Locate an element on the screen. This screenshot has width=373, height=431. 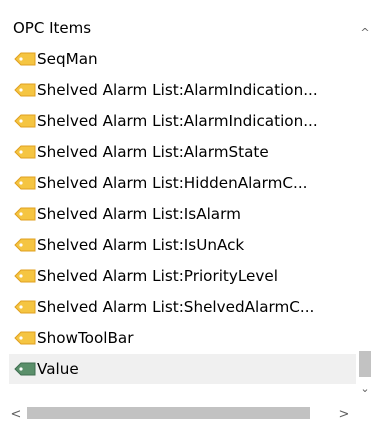
list-item: Shelved Alarm List:AlarmState is located at coordinates (182, 152).